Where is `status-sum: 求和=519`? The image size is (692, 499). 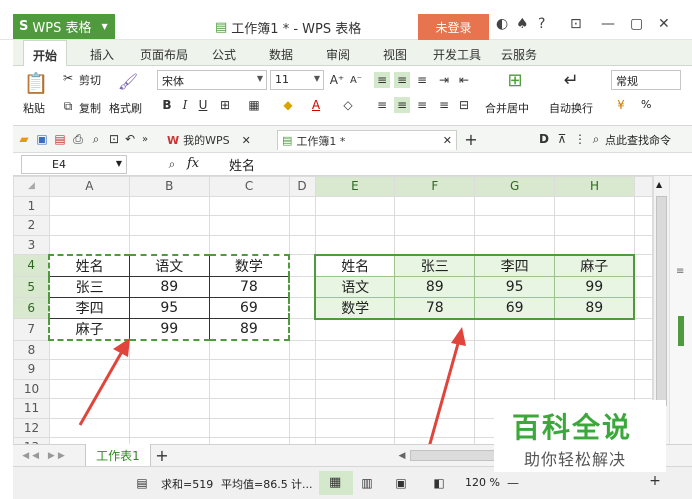
status-sum: 求和=519 is located at coordinates (187, 484).